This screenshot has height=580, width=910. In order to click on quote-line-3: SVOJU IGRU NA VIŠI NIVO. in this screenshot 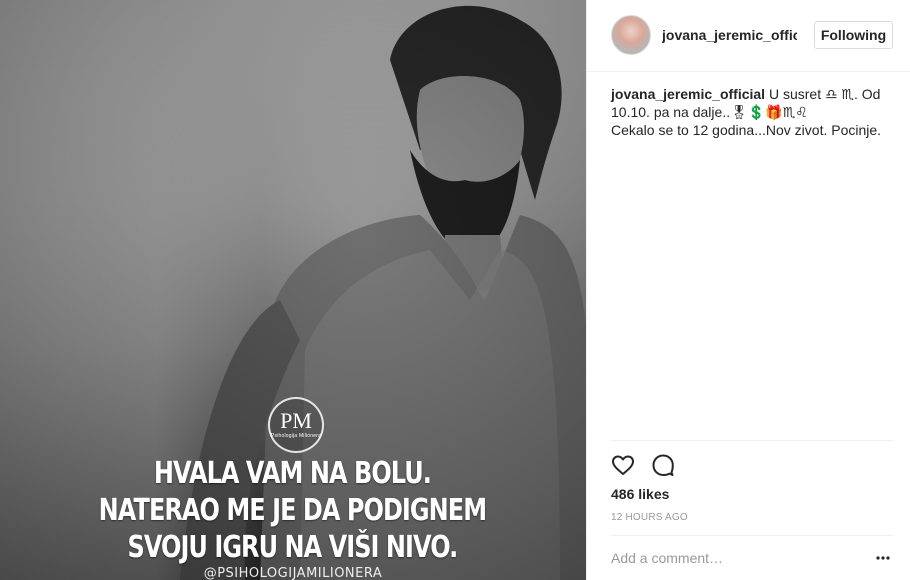, I will do `click(293, 547)`.